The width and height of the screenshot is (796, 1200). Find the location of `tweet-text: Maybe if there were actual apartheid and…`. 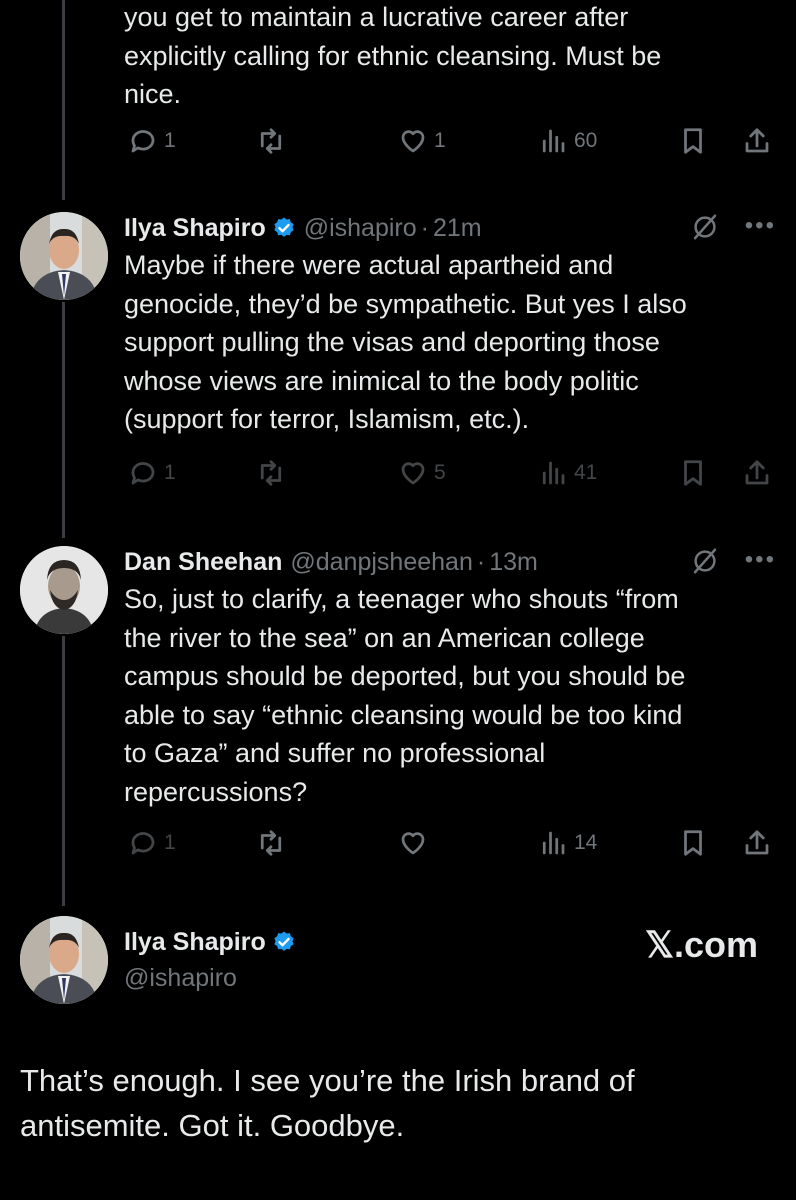

tweet-text: Maybe if there were actual apartheid and… is located at coordinates (405, 342).